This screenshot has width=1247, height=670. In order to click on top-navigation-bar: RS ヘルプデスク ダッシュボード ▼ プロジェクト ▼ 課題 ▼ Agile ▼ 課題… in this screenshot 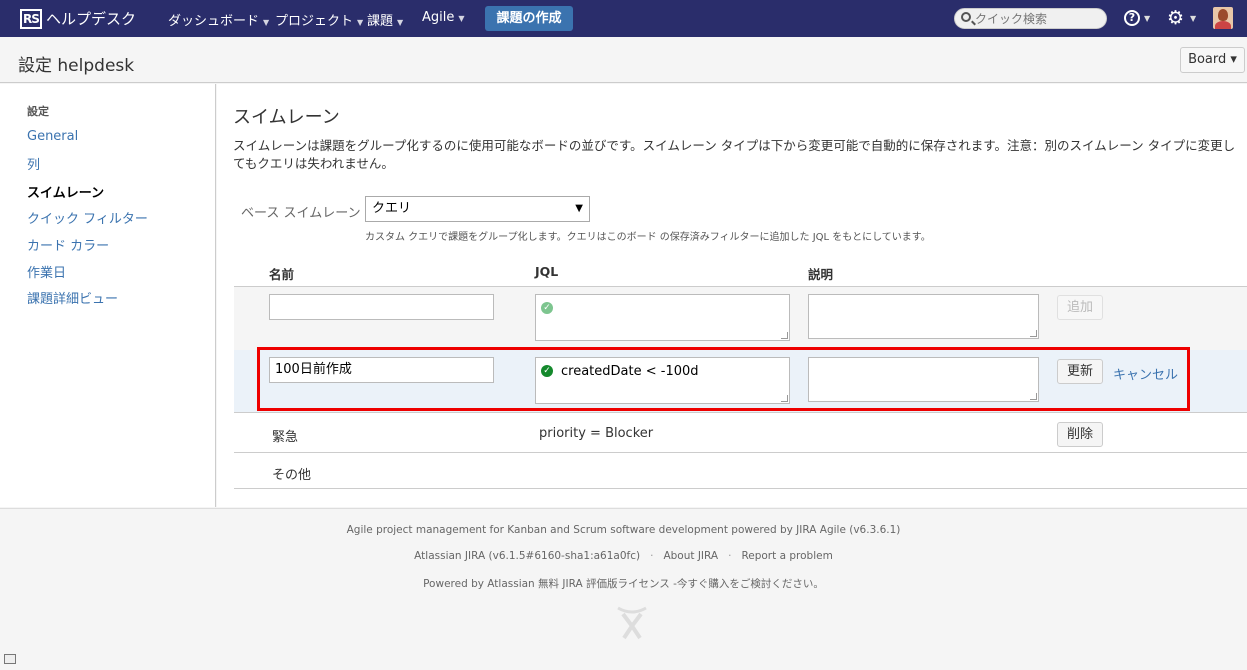, I will do `click(623, 18)`.